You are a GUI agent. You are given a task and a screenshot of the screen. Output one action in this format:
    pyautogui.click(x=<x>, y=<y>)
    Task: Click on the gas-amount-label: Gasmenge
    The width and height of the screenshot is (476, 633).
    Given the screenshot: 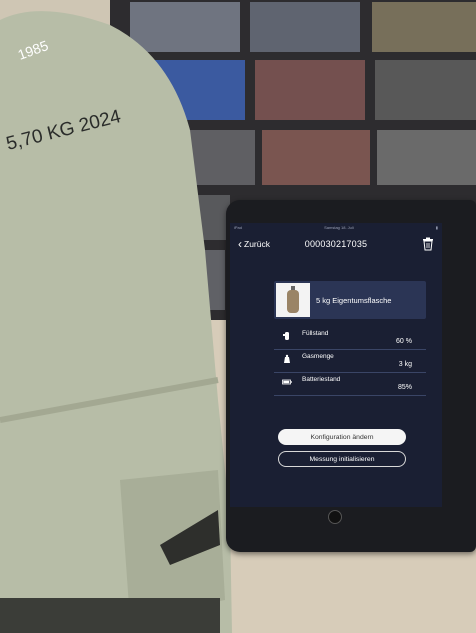 What is the action you would take?
    pyautogui.click(x=318, y=356)
    